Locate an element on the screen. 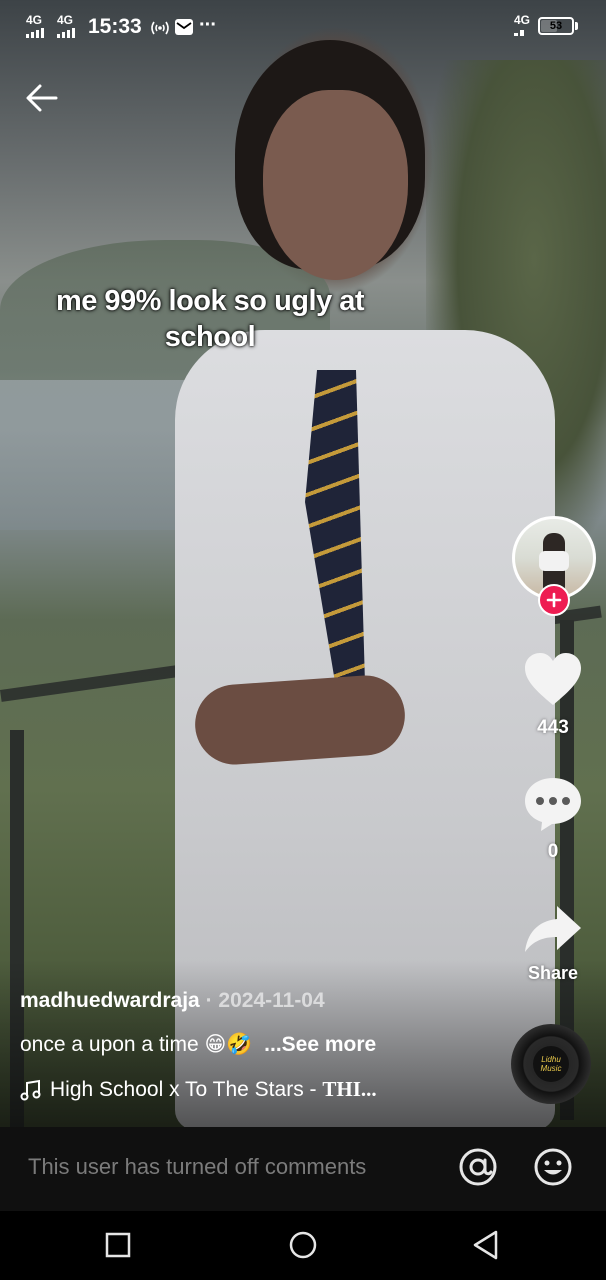 Image resolution: width=606 pixels, height=1280 pixels. battery-tip is located at coordinates (576, 26).